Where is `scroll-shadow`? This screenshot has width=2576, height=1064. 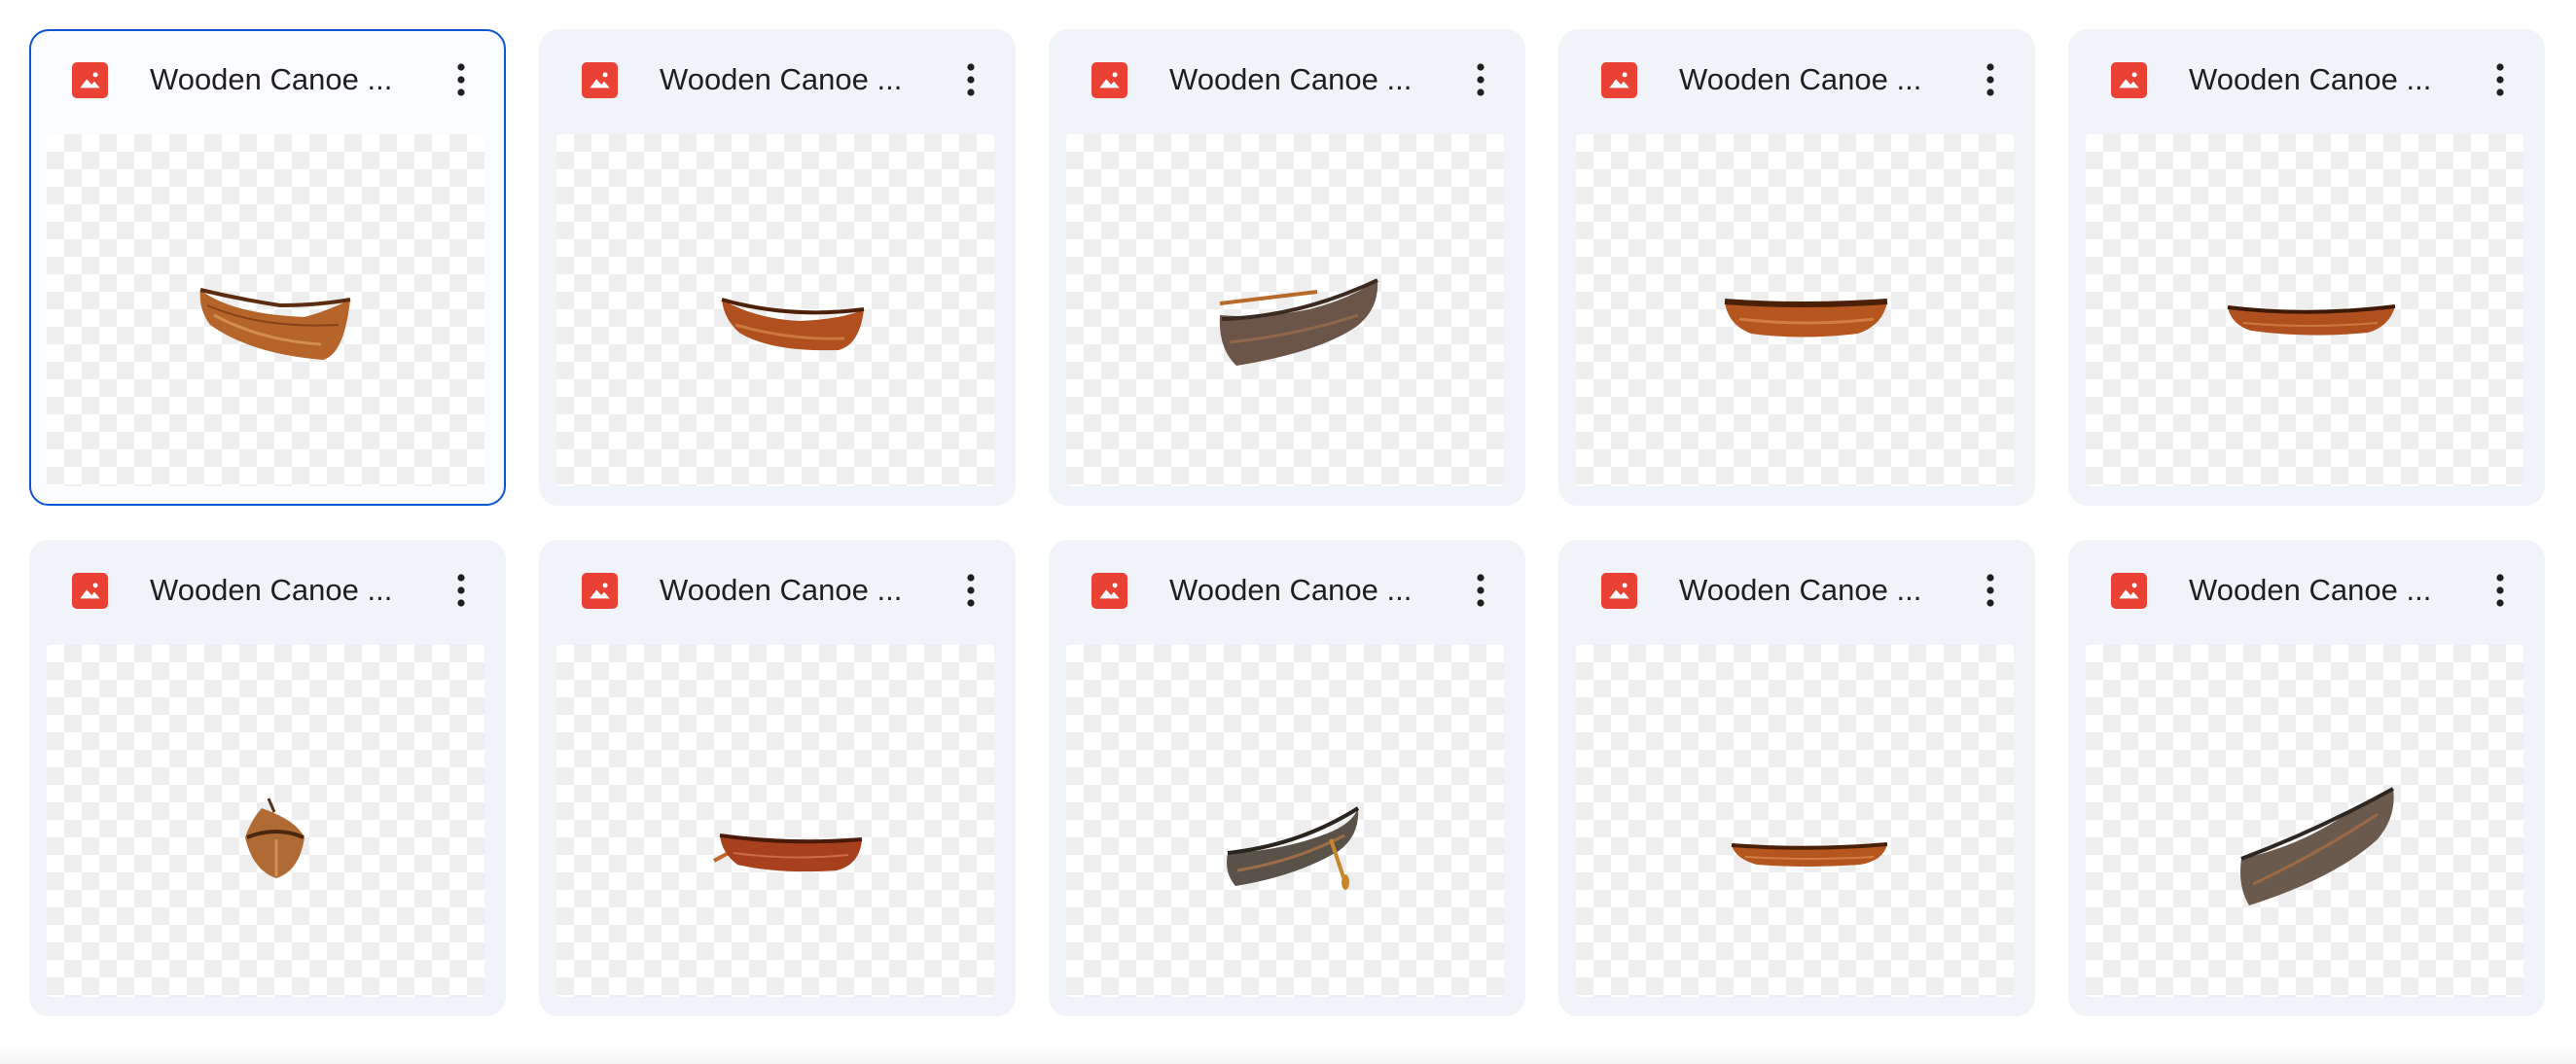 scroll-shadow is located at coordinates (1288, 1055).